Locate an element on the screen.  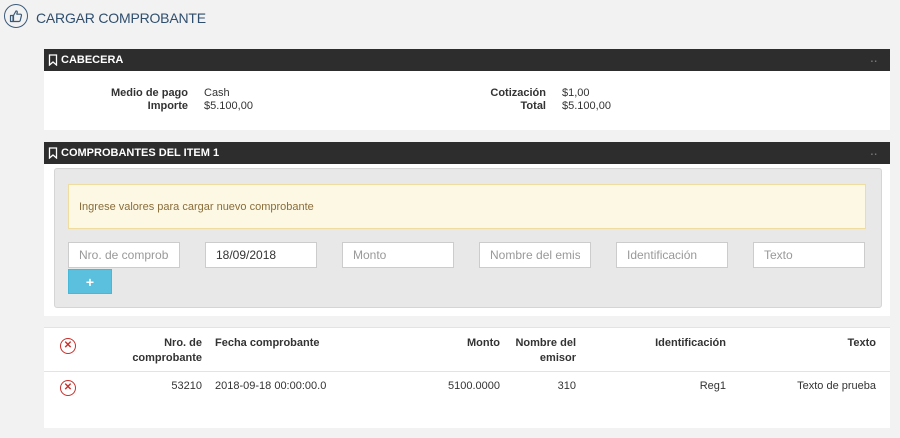
cabecera-header: CABECERA .. is located at coordinates (467, 60).